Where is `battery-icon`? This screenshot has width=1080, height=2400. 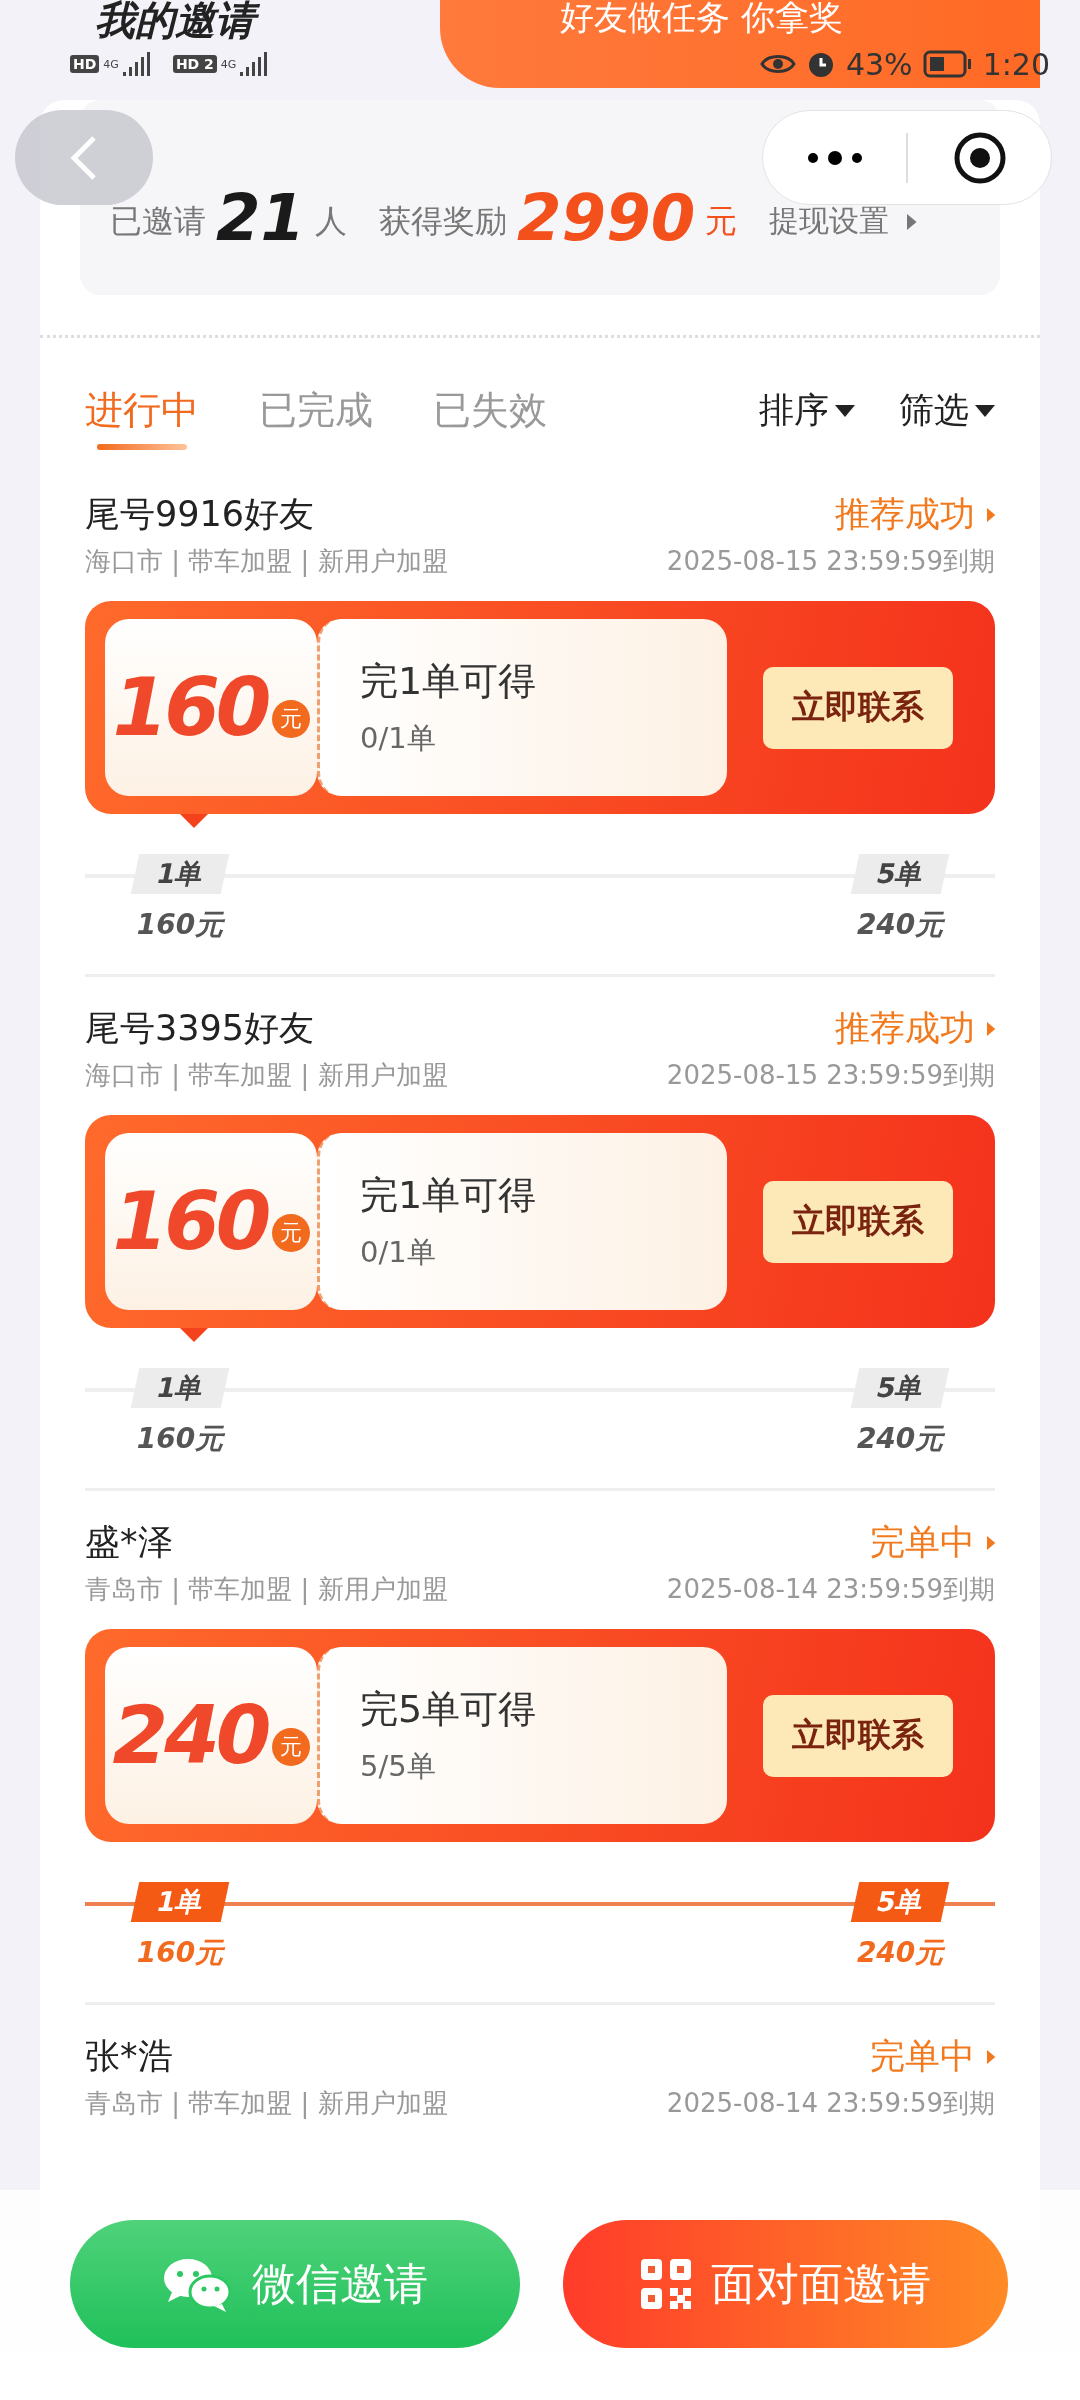 battery-icon is located at coordinates (947, 64).